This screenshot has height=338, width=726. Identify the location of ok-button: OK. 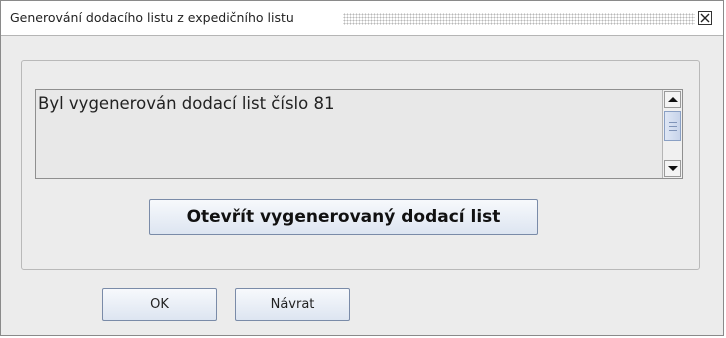
(159, 304).